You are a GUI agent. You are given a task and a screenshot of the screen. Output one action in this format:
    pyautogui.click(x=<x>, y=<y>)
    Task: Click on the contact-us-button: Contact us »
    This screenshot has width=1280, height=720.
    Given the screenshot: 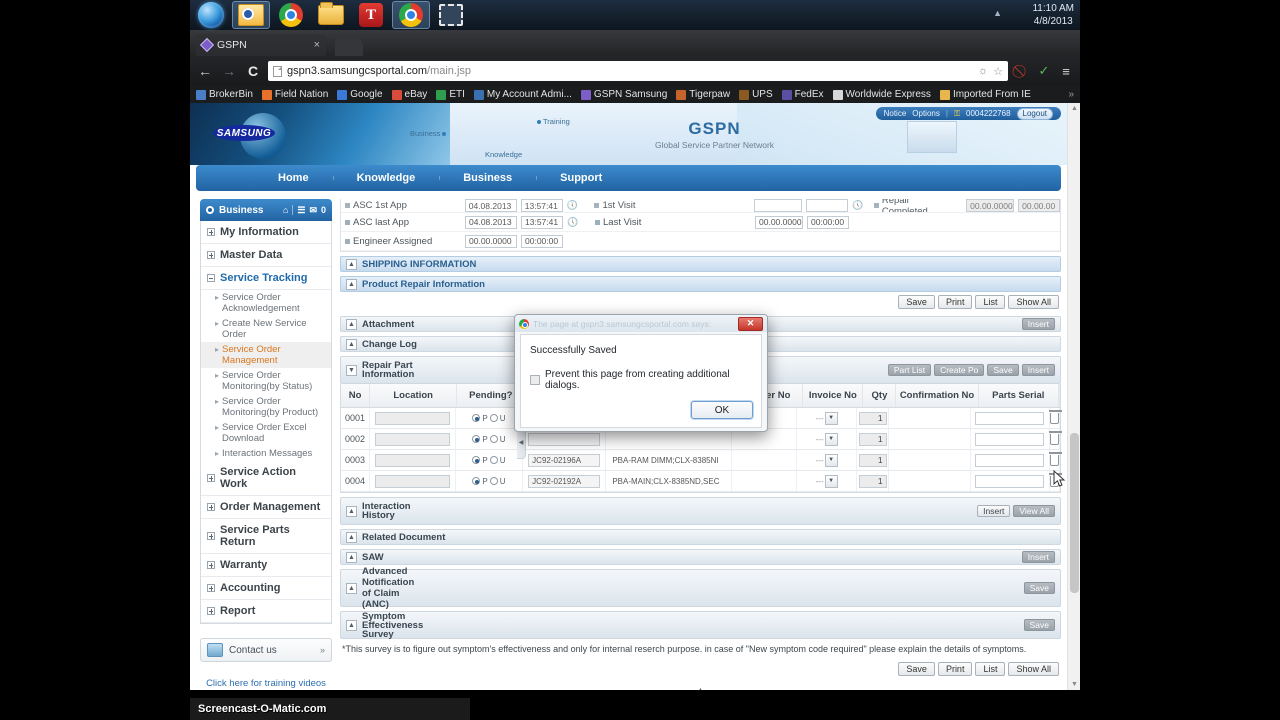 What is the action you would take?
    pyautogui.click(x=266, y=650)
    